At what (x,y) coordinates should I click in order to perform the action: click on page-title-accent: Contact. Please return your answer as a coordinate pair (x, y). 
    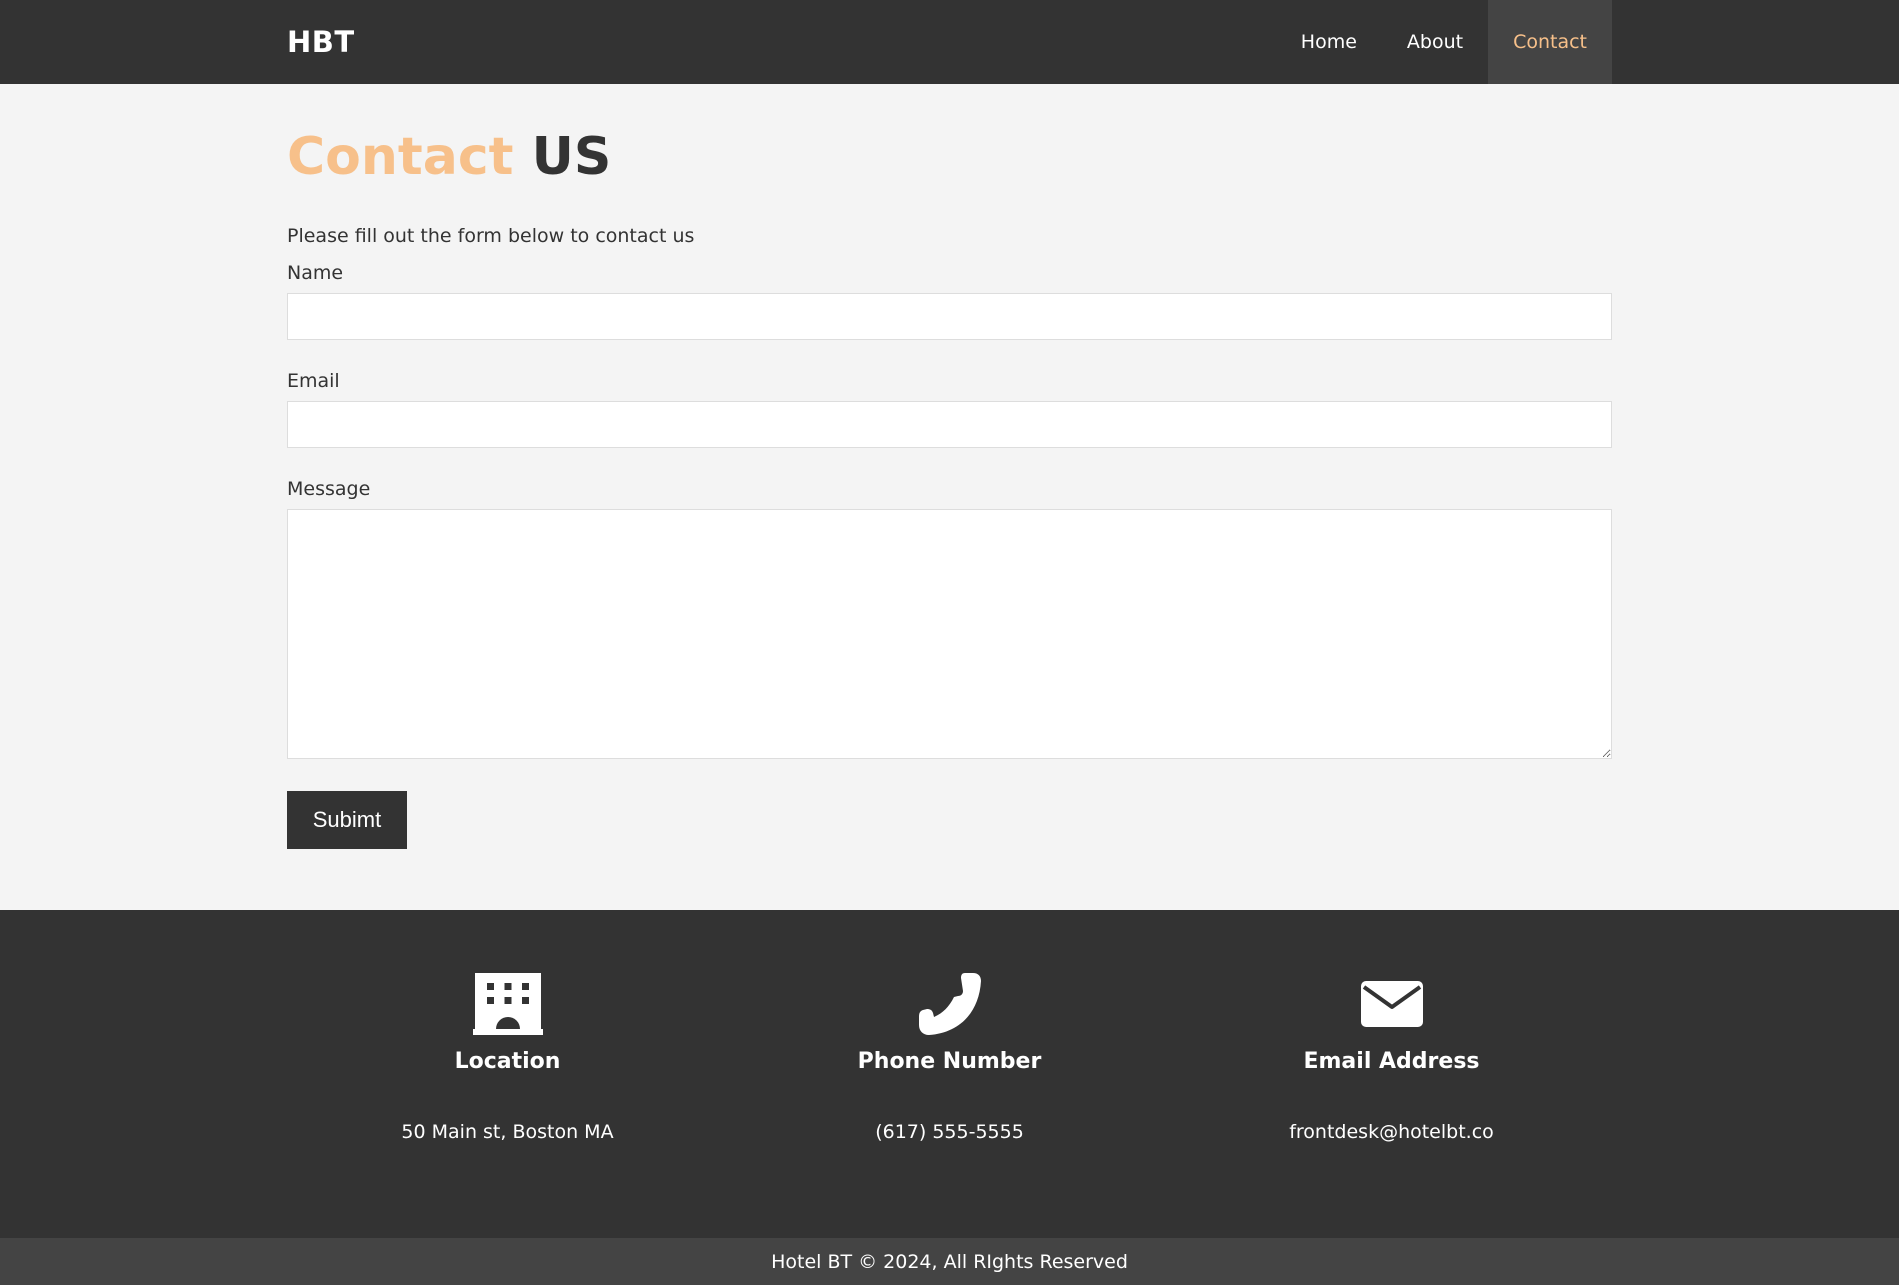
    Looking at the image, I should click on (400, 157).